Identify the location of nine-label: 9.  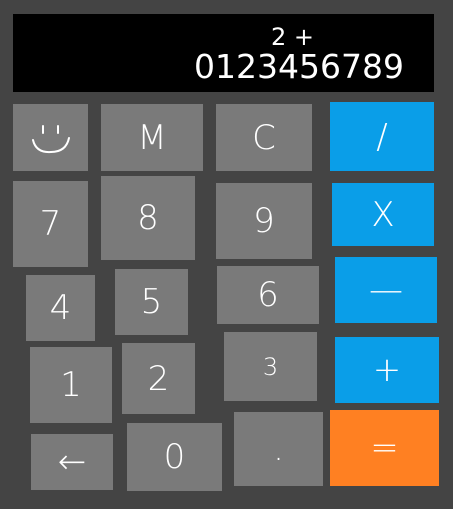
(264, 221).